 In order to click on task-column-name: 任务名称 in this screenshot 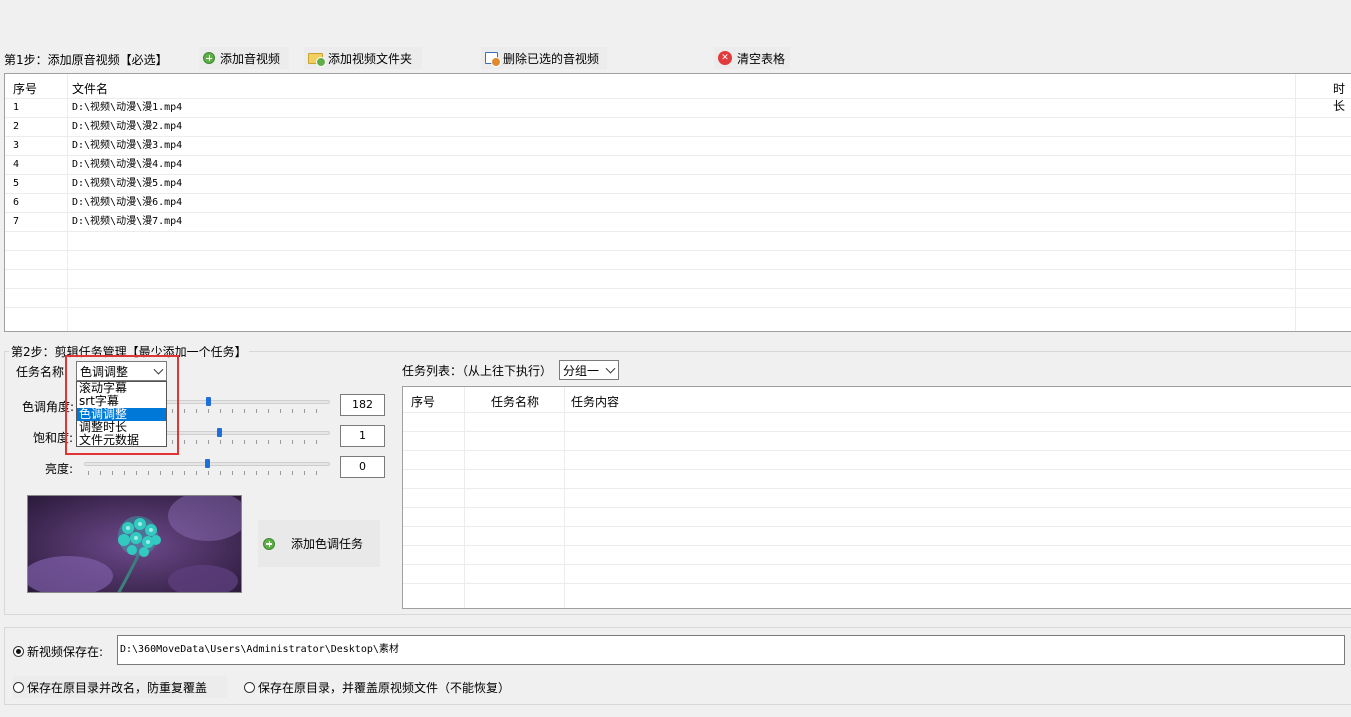, I will do `click(515, 401)`.